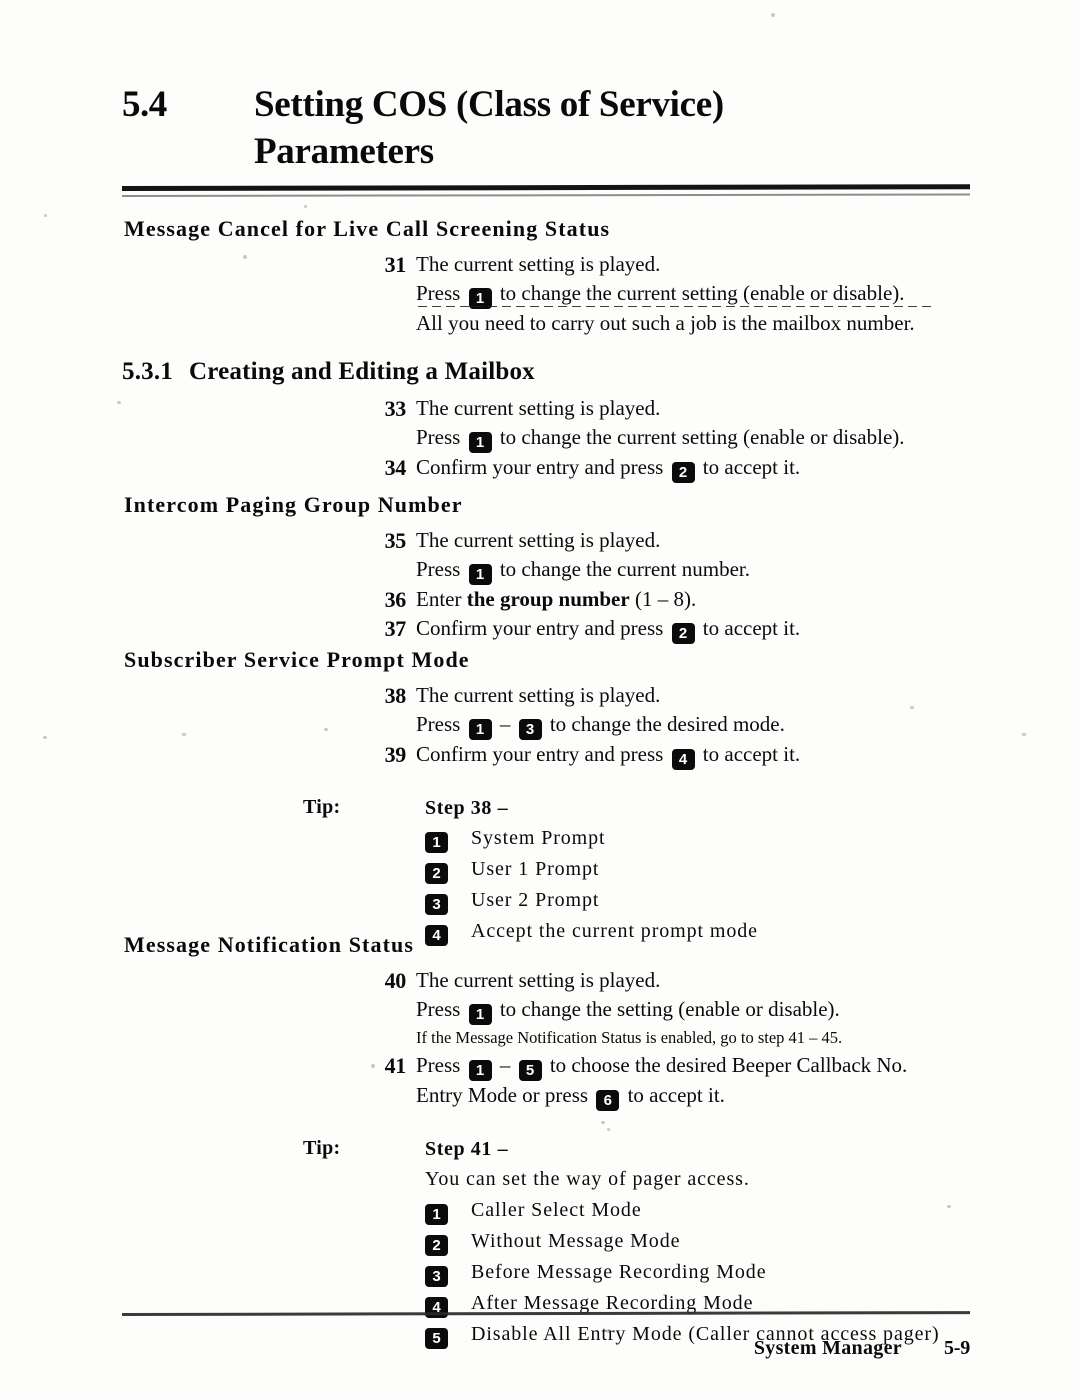  Describe the element at coordinates (576, 1241) in the screenshot. I see `tip-option-label: Without Message Mode` at that location.